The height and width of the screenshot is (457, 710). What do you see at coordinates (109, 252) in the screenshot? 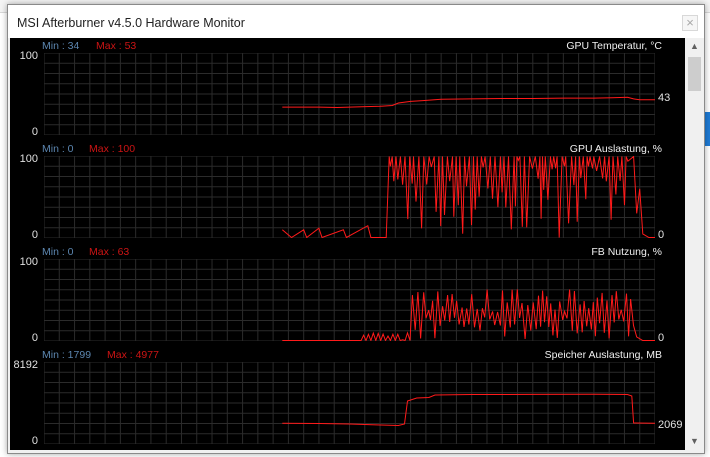
I see `max-value-label: Max : 63` at bounding box center [109, 252].